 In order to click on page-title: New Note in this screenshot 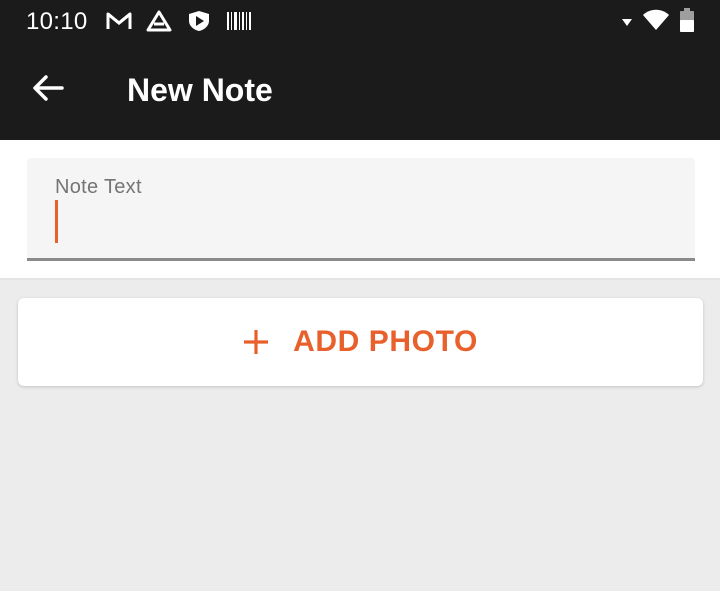, I will do `click(200, 90)`.